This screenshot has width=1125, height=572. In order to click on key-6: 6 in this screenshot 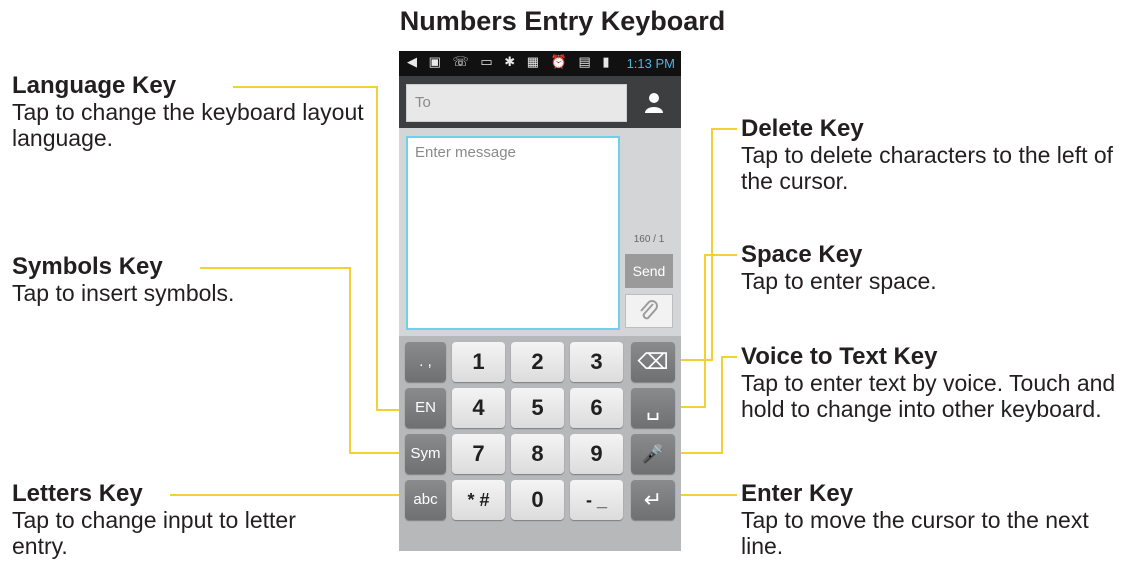, I will do `click(596, 408)`.